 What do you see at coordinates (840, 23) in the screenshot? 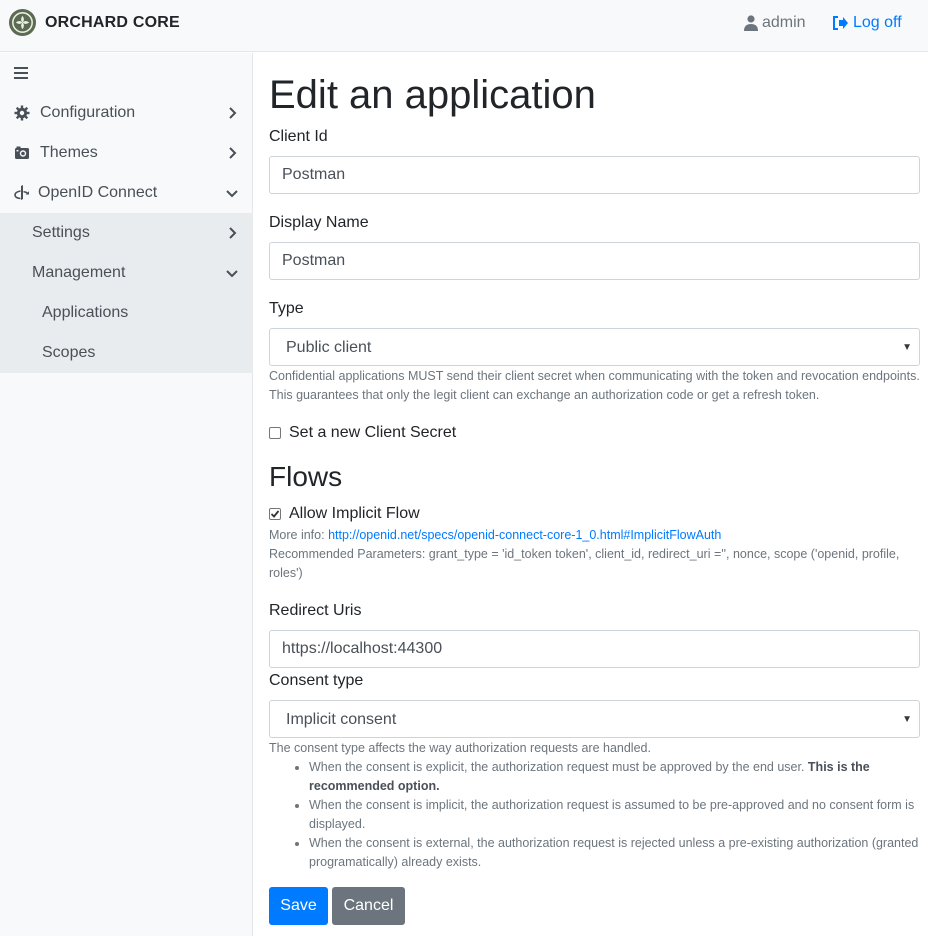
I see `sign-out-icon` at bounding box center [840, 23].